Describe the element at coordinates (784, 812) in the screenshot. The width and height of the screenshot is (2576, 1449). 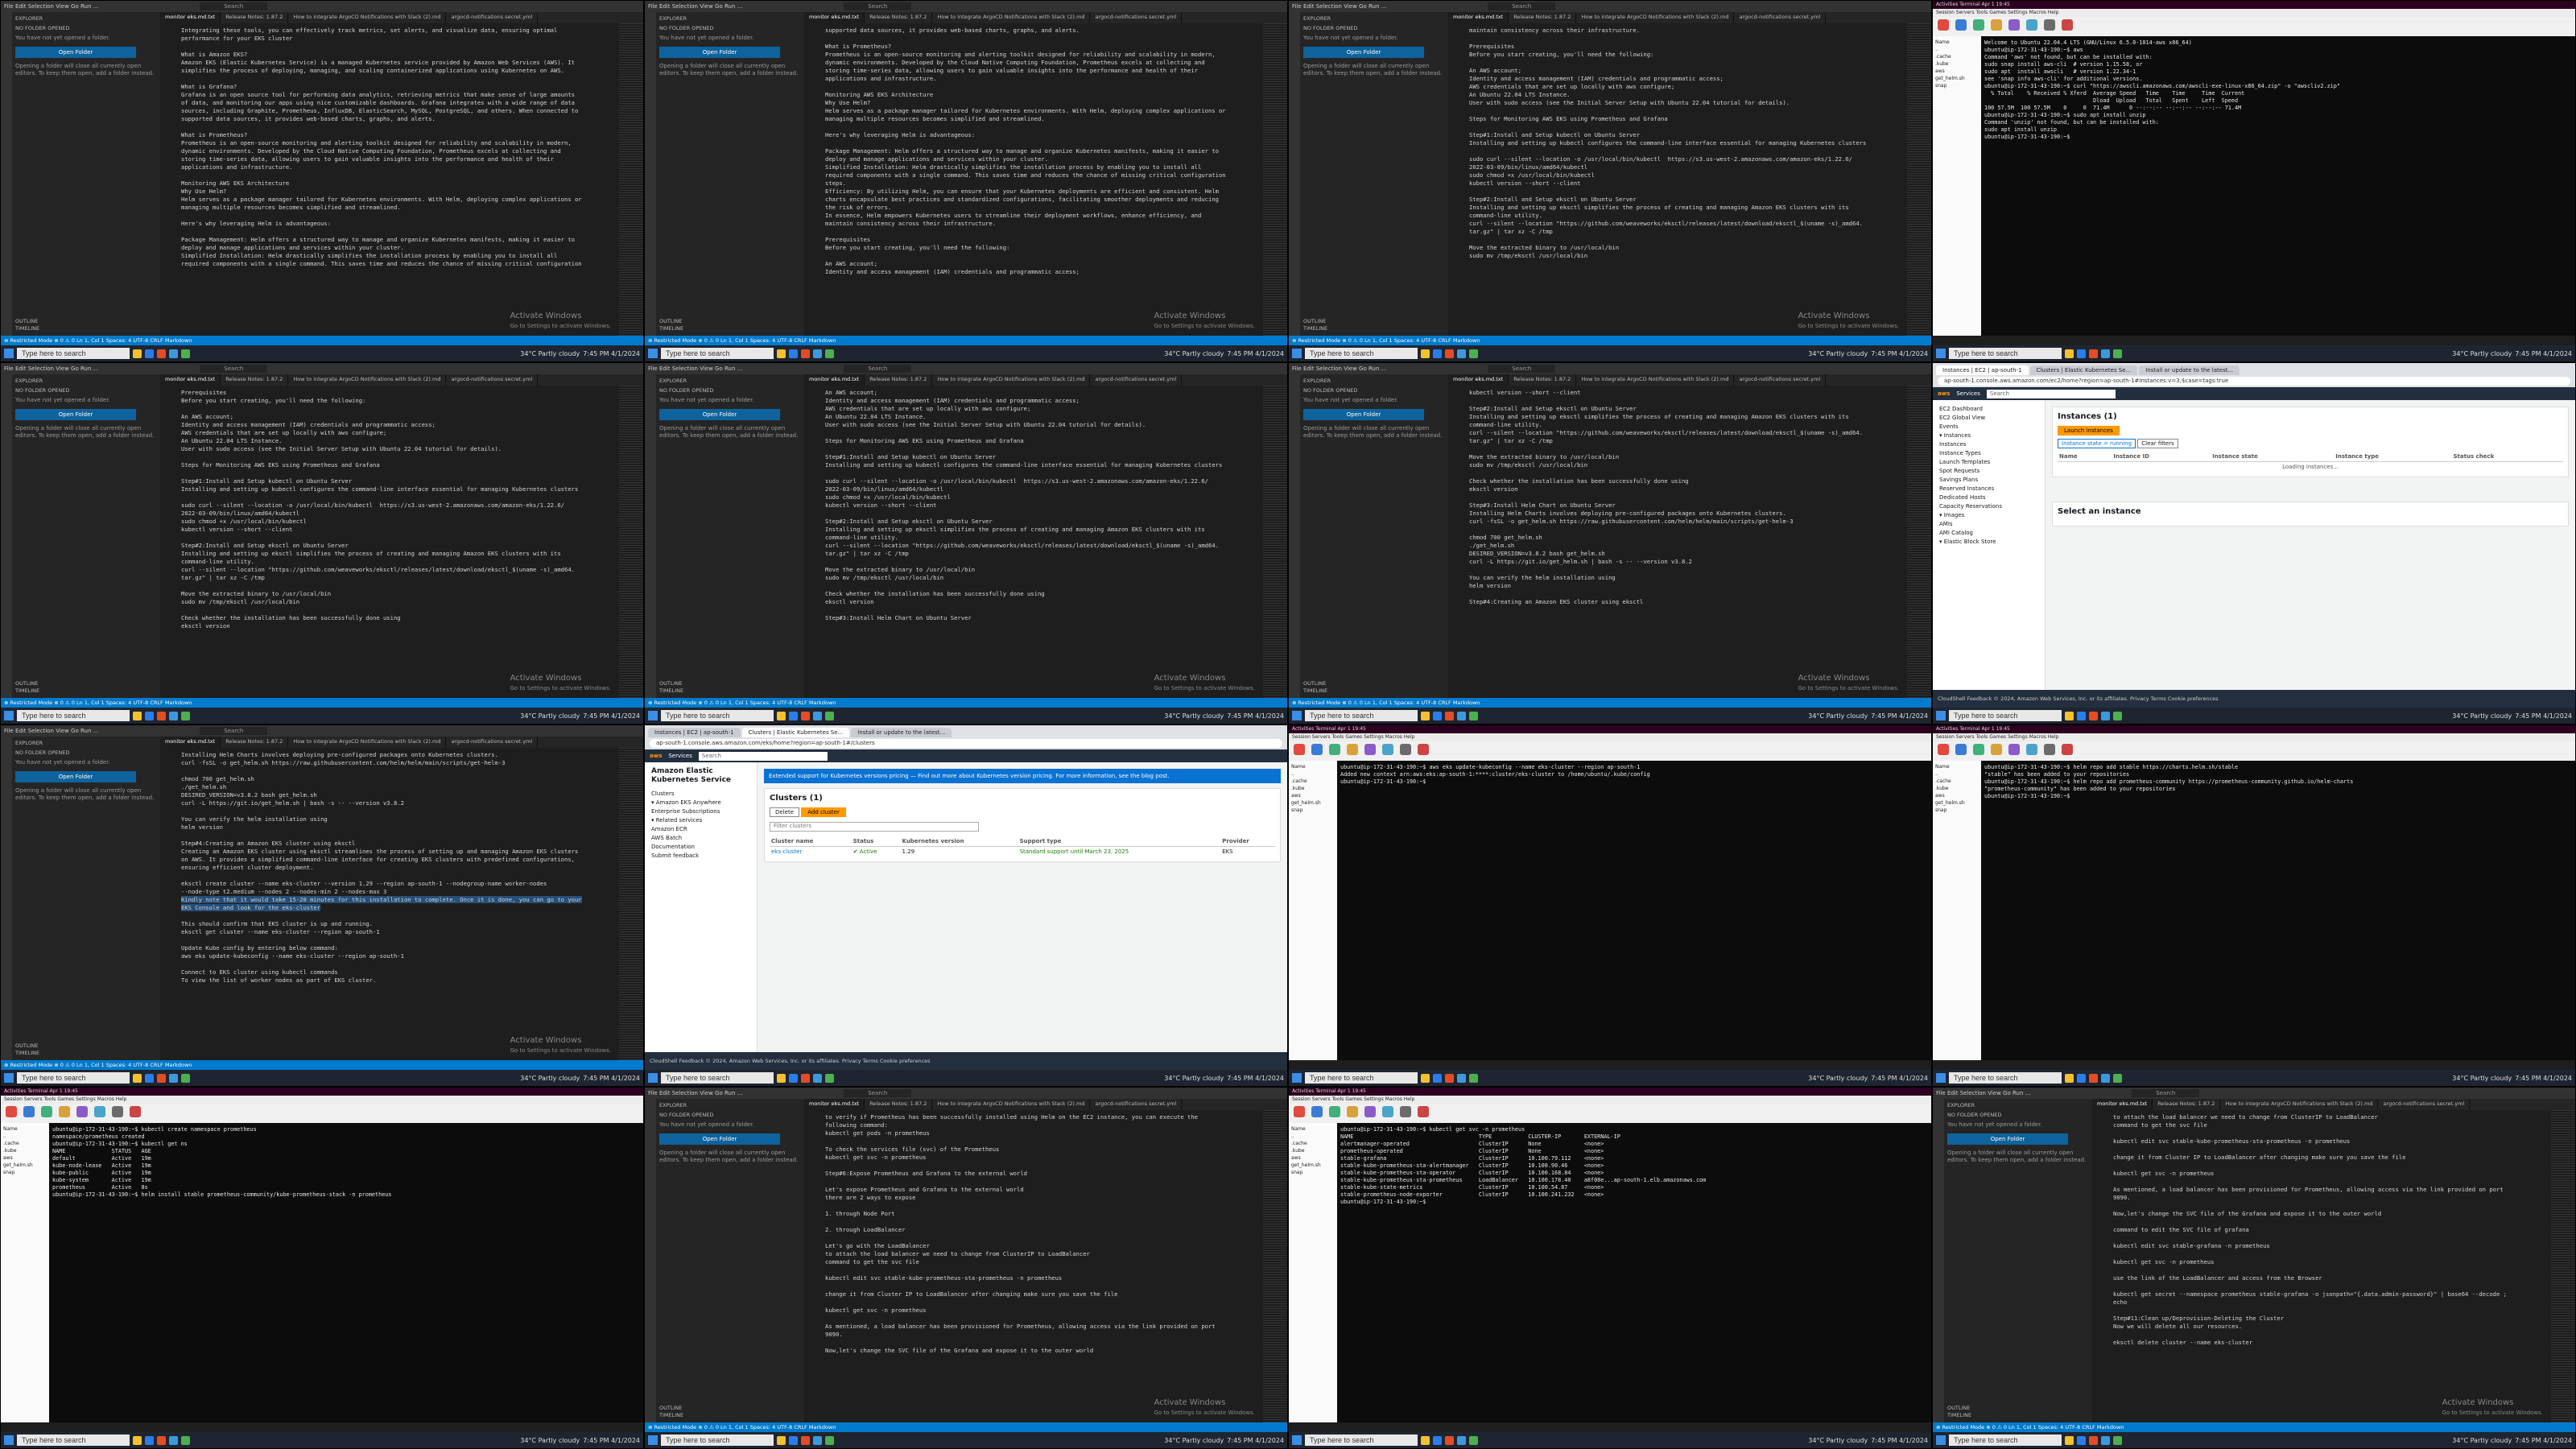
I see `delete-button: Delete` at that location.